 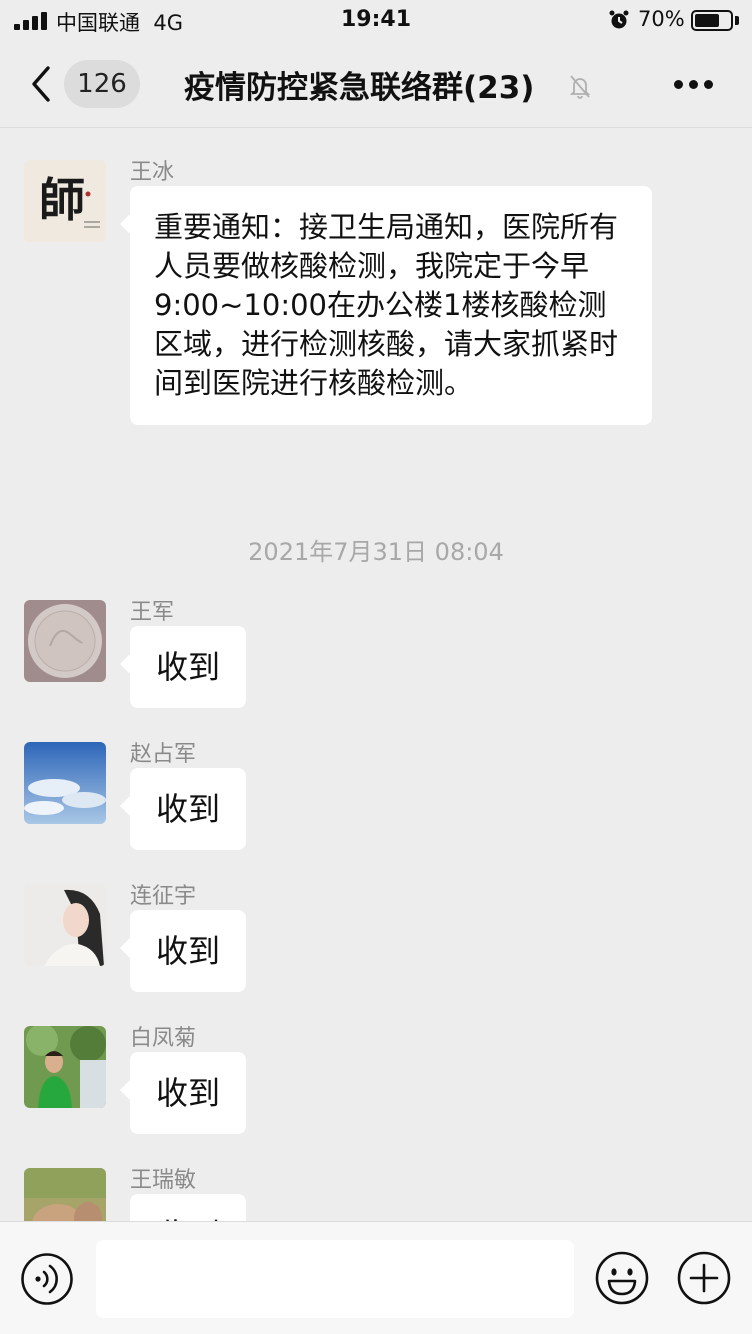 I want to click on calligraphy-avatar-icon: 師, so click(x=65, y=201).